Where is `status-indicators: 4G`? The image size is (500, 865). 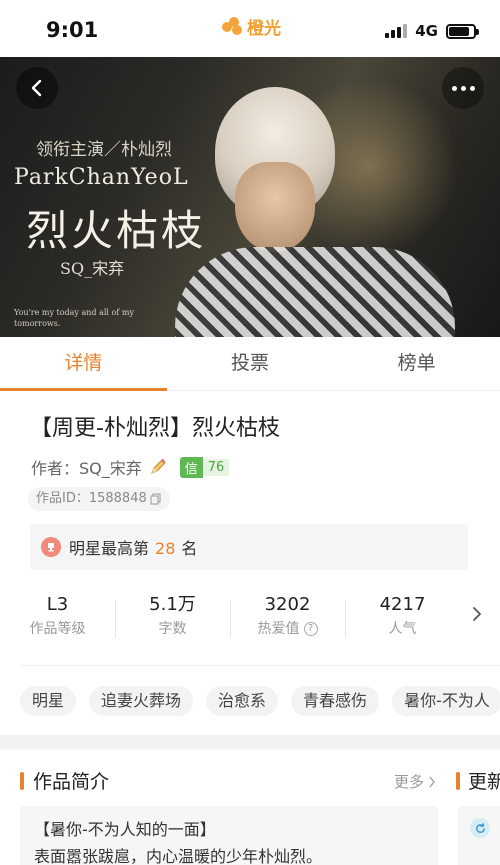
status-indicators: 4G is located at coordinates (432, 31).